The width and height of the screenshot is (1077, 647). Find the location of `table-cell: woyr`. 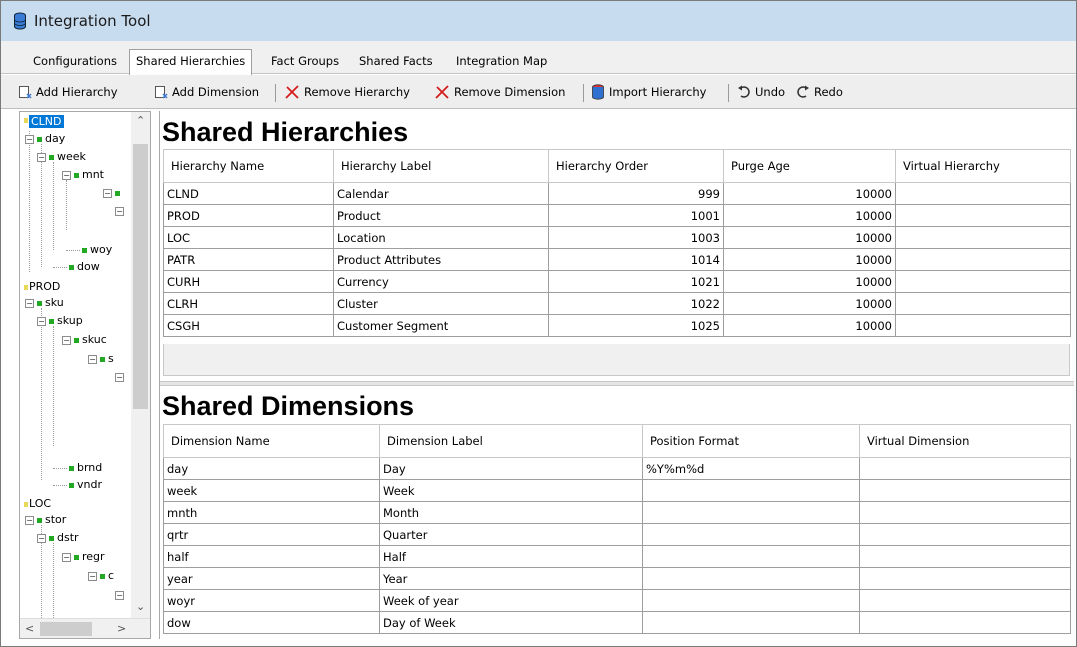

table-cell: woyr is located at coordinates (271, 600).